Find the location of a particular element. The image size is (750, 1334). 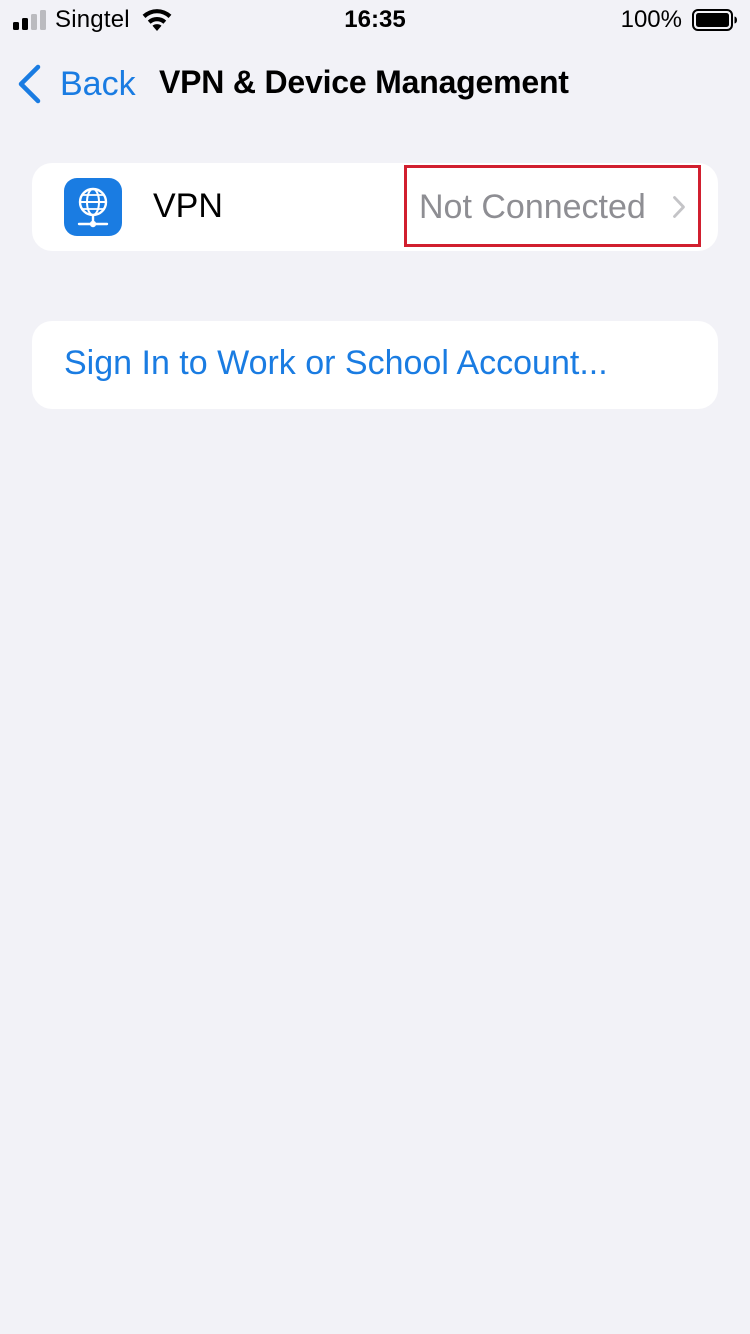

chevron-right-icon is located at coordinates (679, 207).